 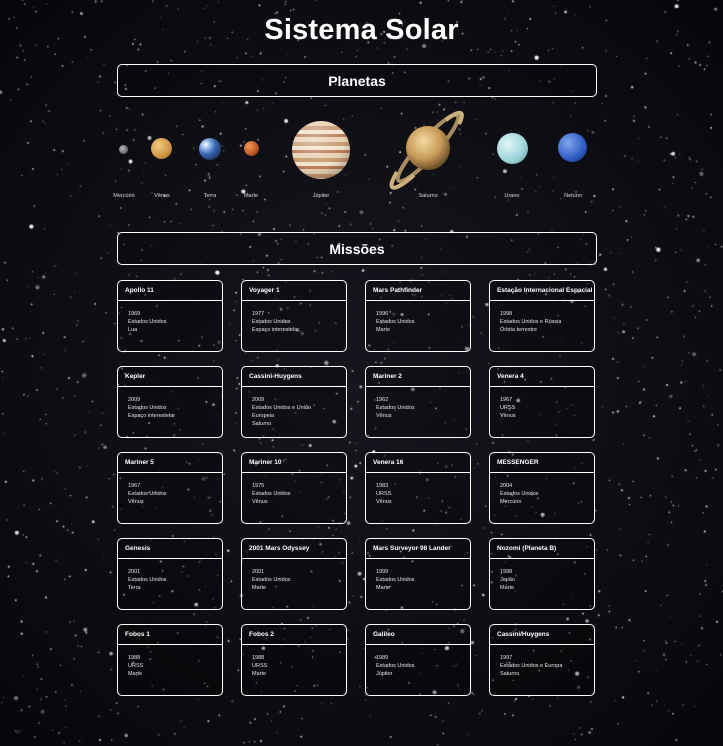 I want to click on mission-details: 2009 Estados Unidos Espaço interestelar, so click(x=170, y=403).